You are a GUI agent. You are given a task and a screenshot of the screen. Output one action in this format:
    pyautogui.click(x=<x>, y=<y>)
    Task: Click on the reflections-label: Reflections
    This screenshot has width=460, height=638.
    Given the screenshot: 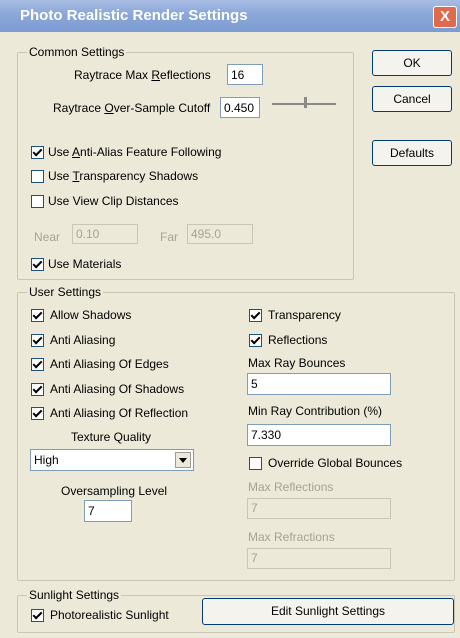 What is the action you would take?
    pyautogui.click(x=298, y=340)
    